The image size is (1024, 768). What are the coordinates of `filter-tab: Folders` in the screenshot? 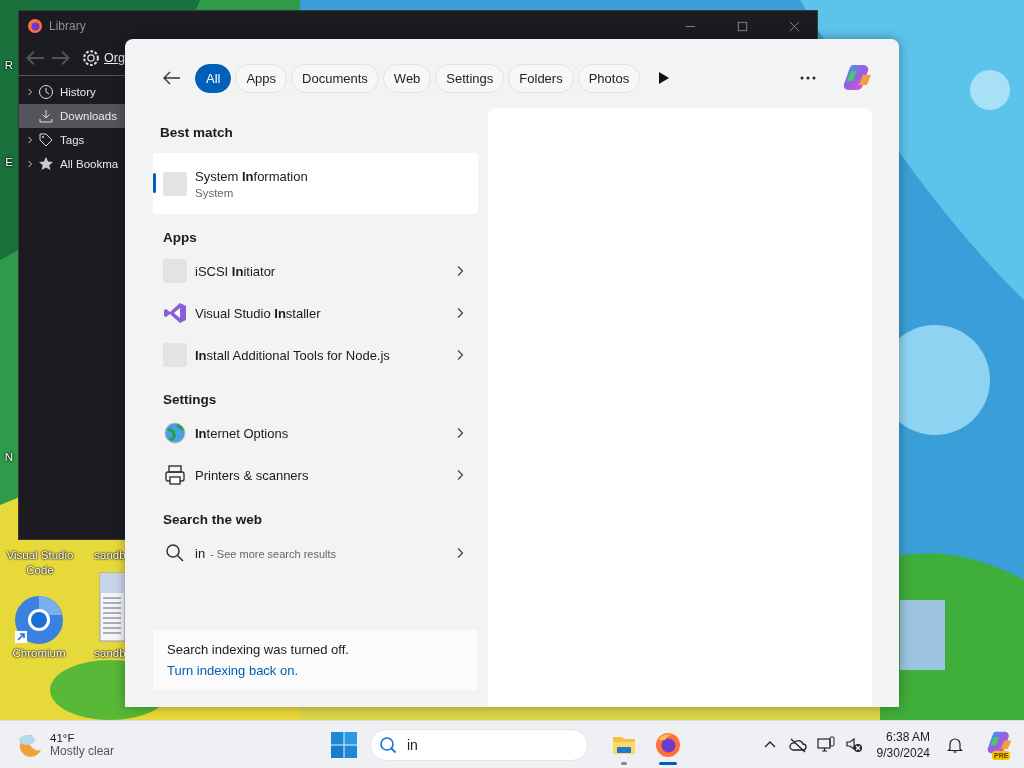 It's located at (541, 78).